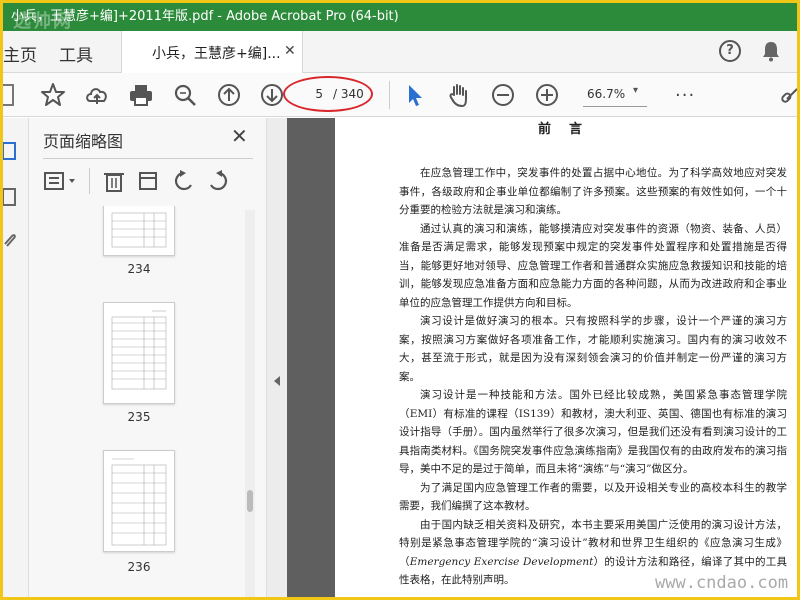 The height and width of the screenshot is (600, 800). What do you see at coordinates (547, 95) in the screenshot?
I see `zoom-in-icon` at bounding box center [547, 95].